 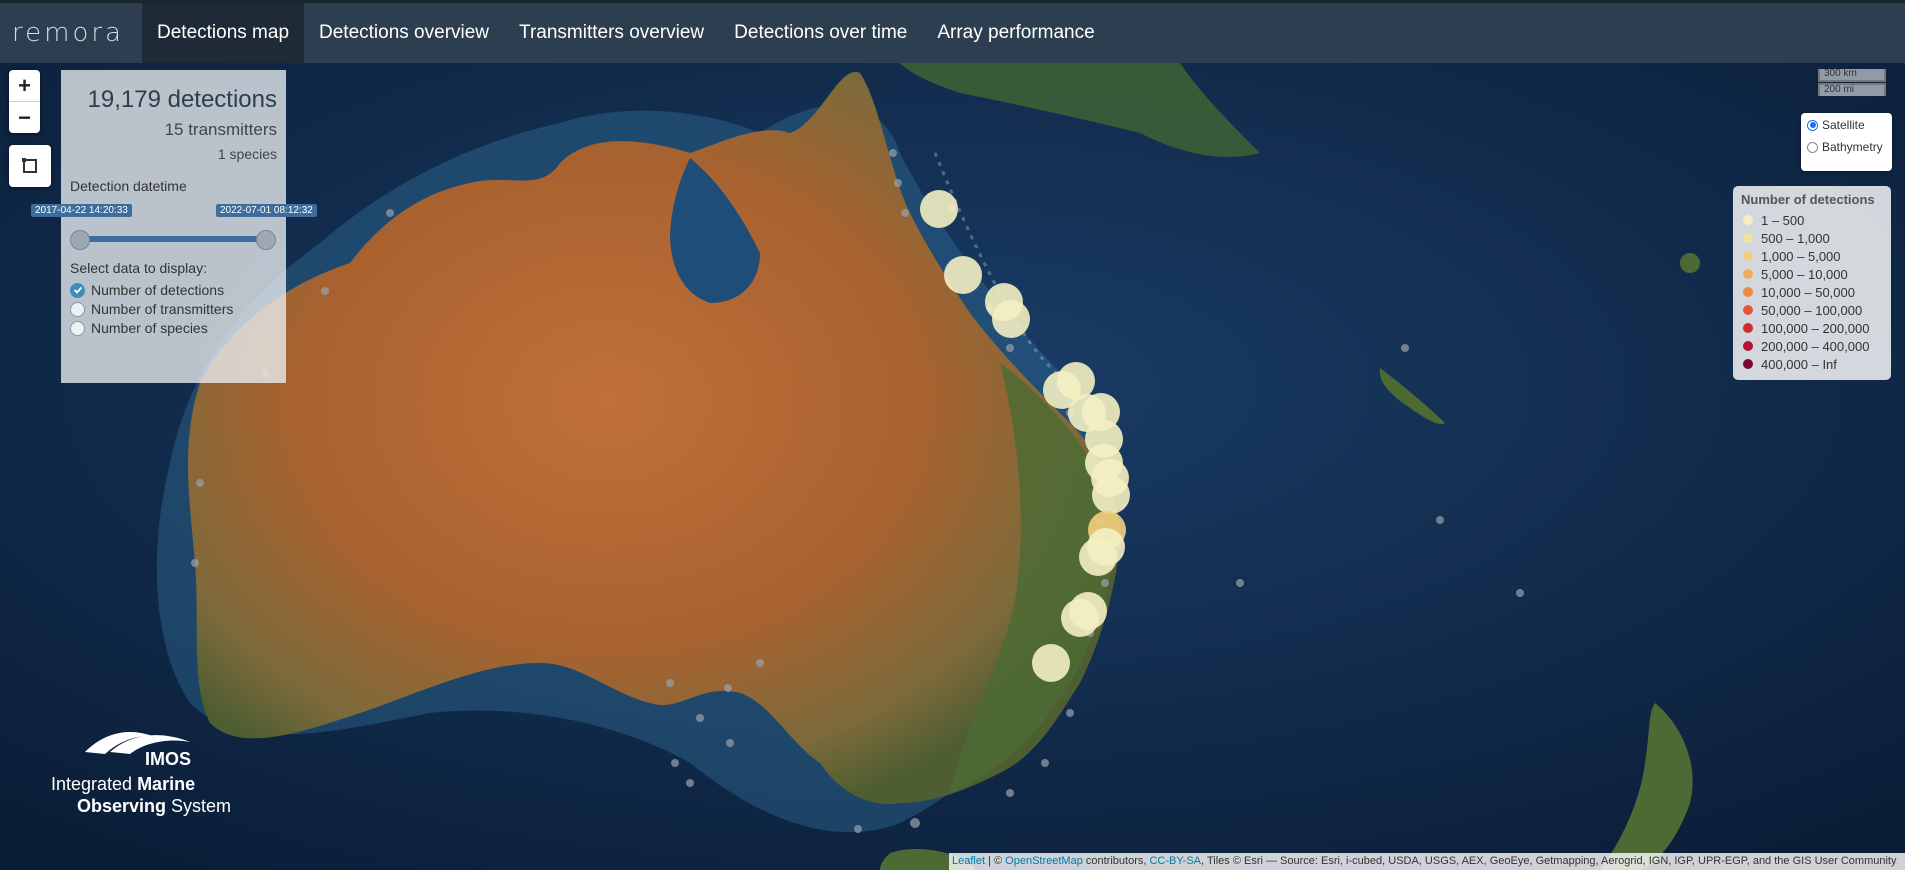 What do you see at coordinates (1852, 75) in the screenshot?
I see `scale-km: 300 km` at bounding box center [1852, 75].